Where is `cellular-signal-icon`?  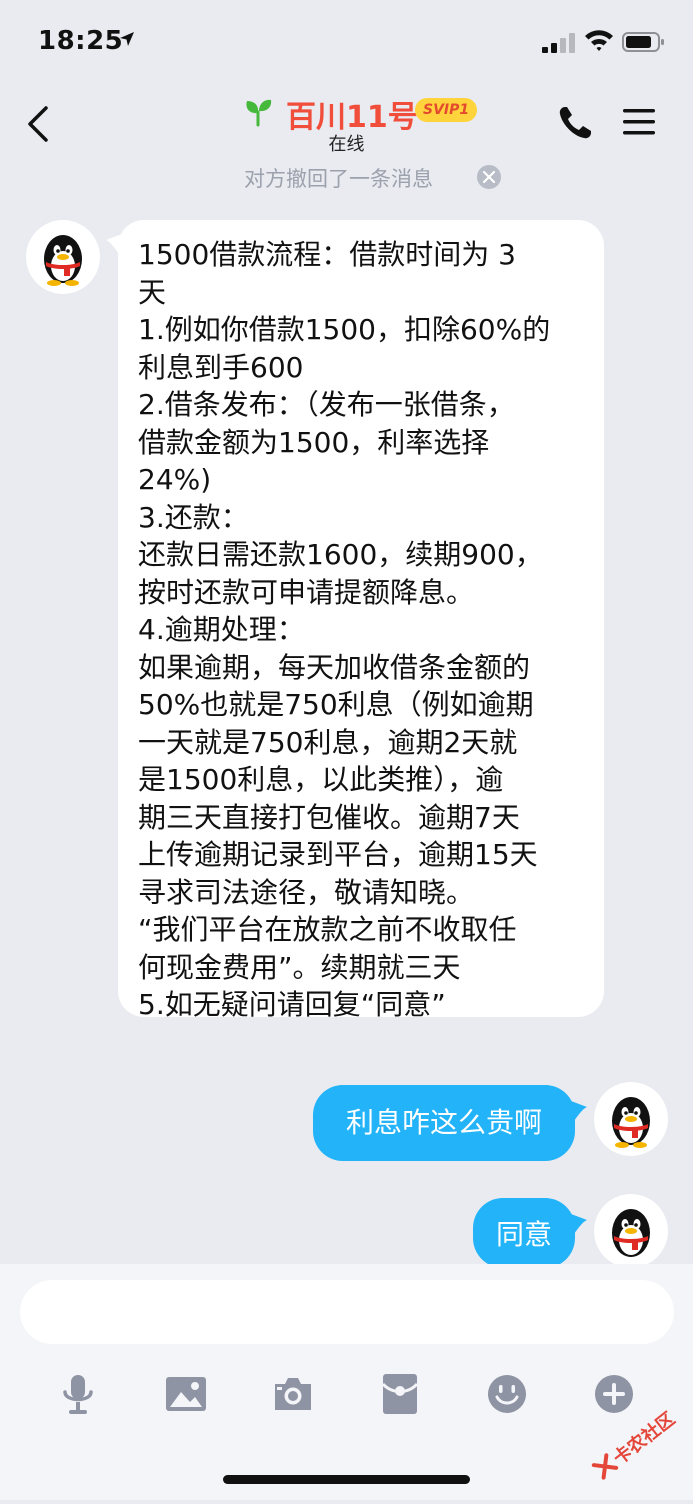
cellular-signal-icon is located at coordinates (558, 43).